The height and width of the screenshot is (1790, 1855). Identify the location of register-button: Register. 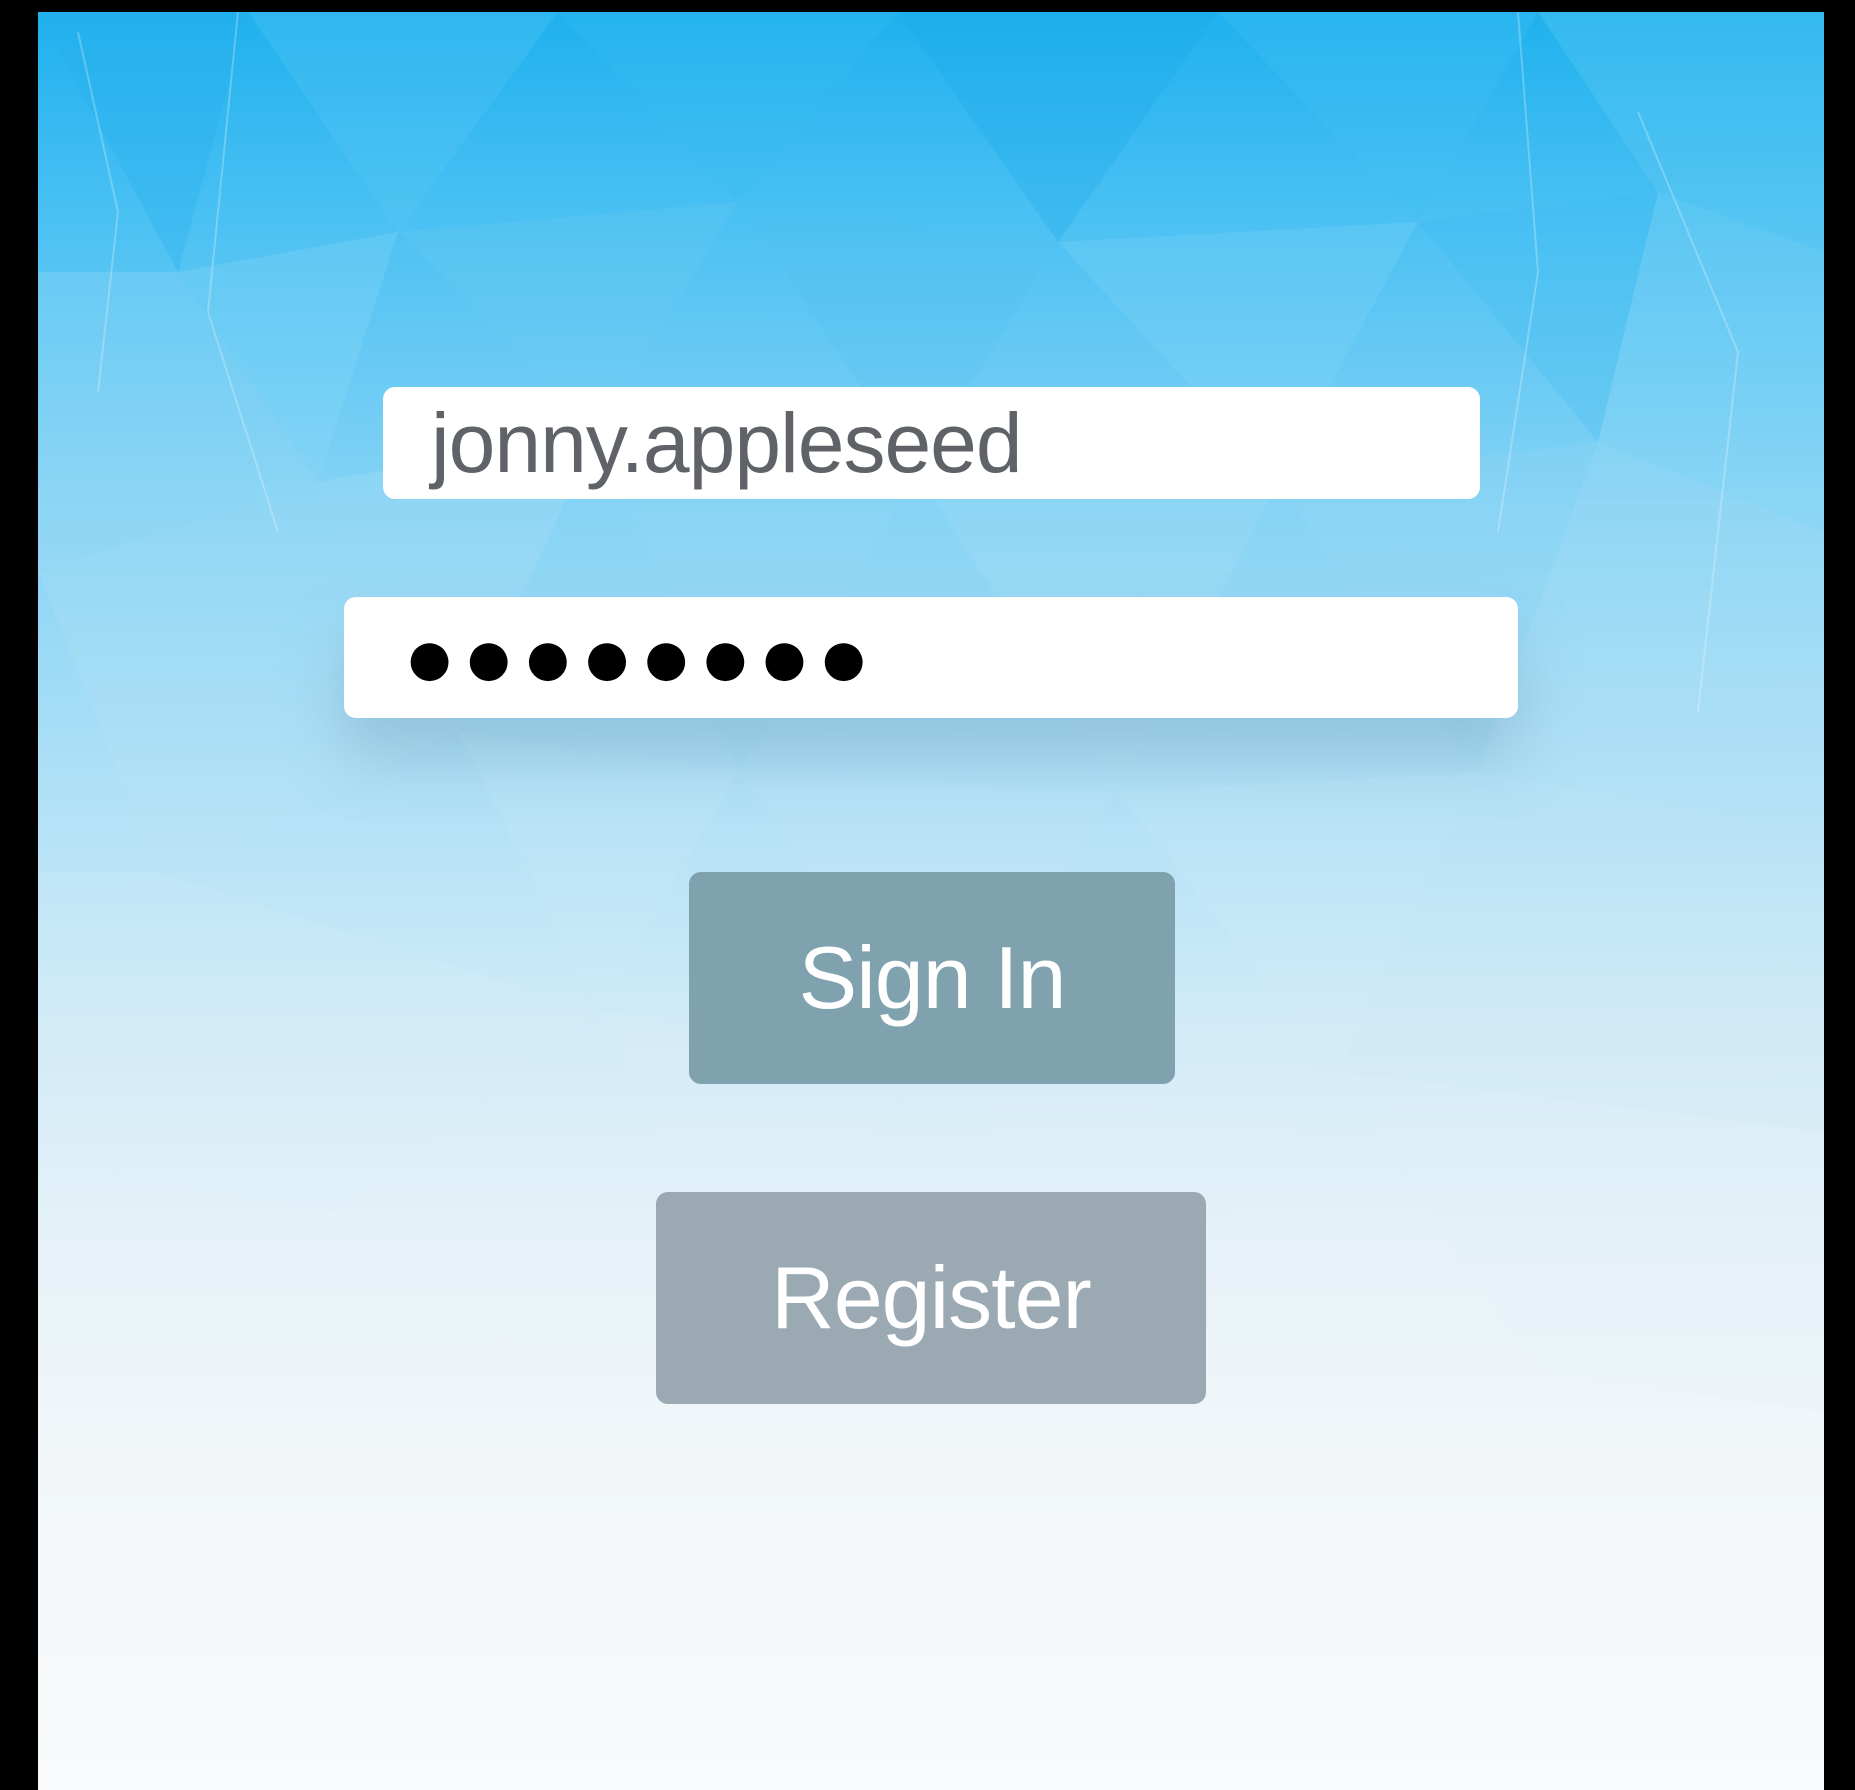
(931, 1298).